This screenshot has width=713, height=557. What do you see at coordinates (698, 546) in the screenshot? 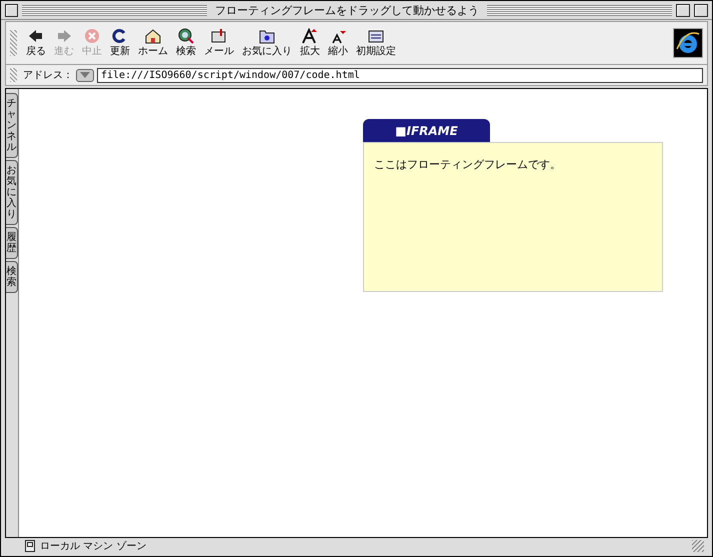
I see `resize-grip` at bounding box center [698, 546].